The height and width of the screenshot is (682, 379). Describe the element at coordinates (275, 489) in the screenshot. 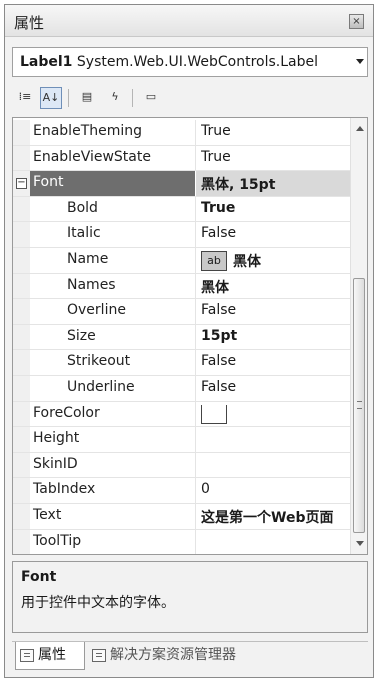

I see `property-value: 0` at that location.